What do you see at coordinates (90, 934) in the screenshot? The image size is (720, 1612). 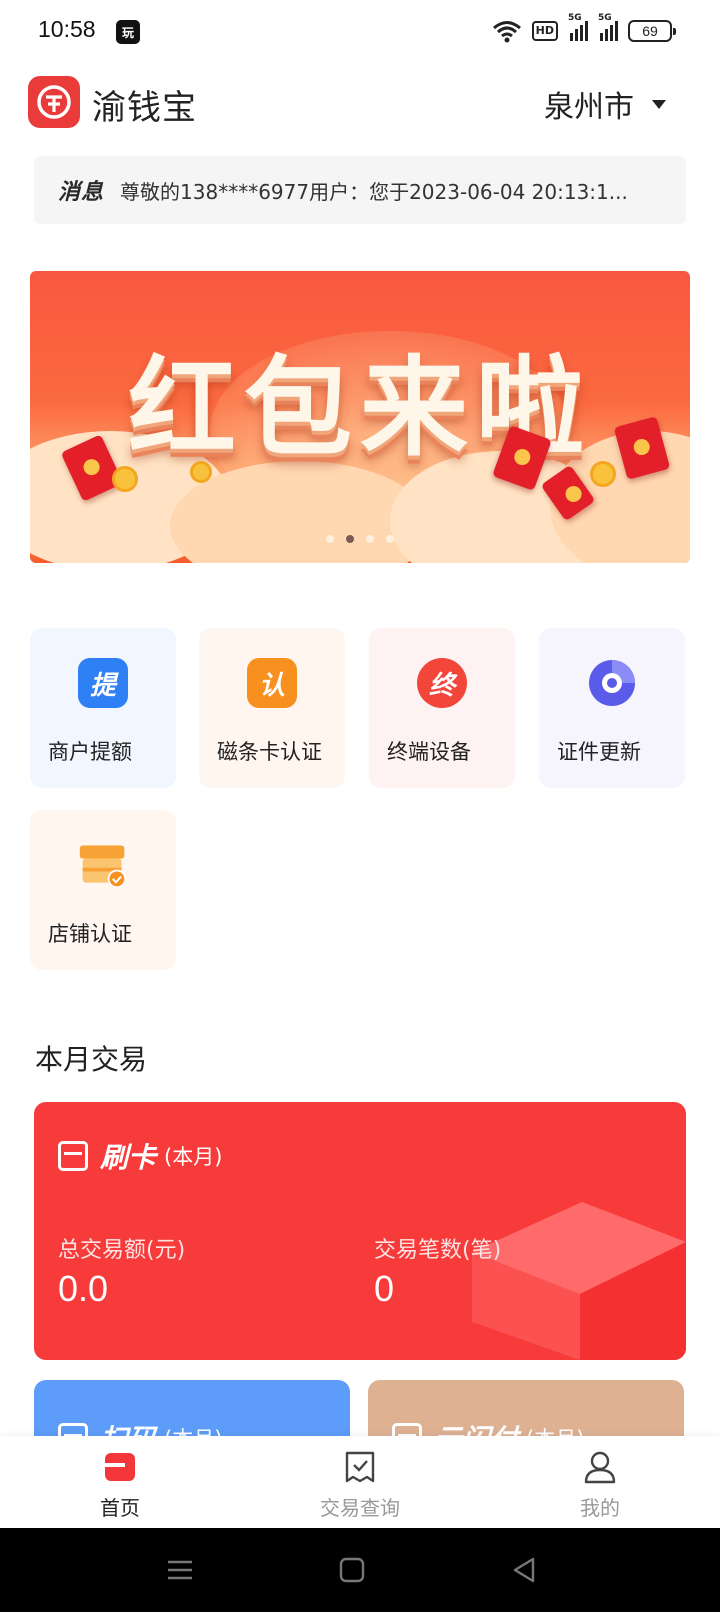 I see `feature-label: 店铺认证` at bounding box center [90, 934].